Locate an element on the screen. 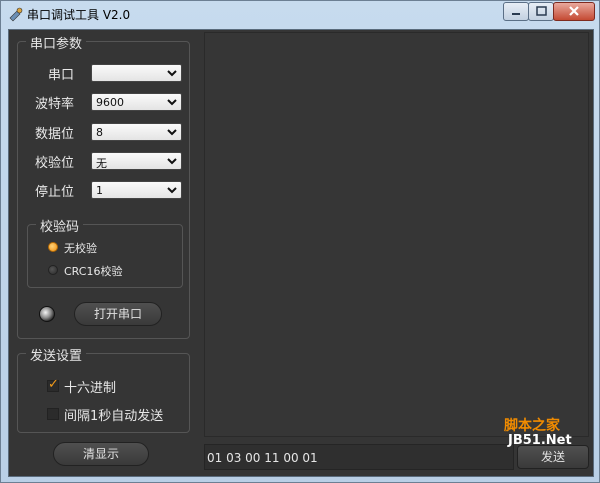  no-check-radio is located at coordinates (53, 247).